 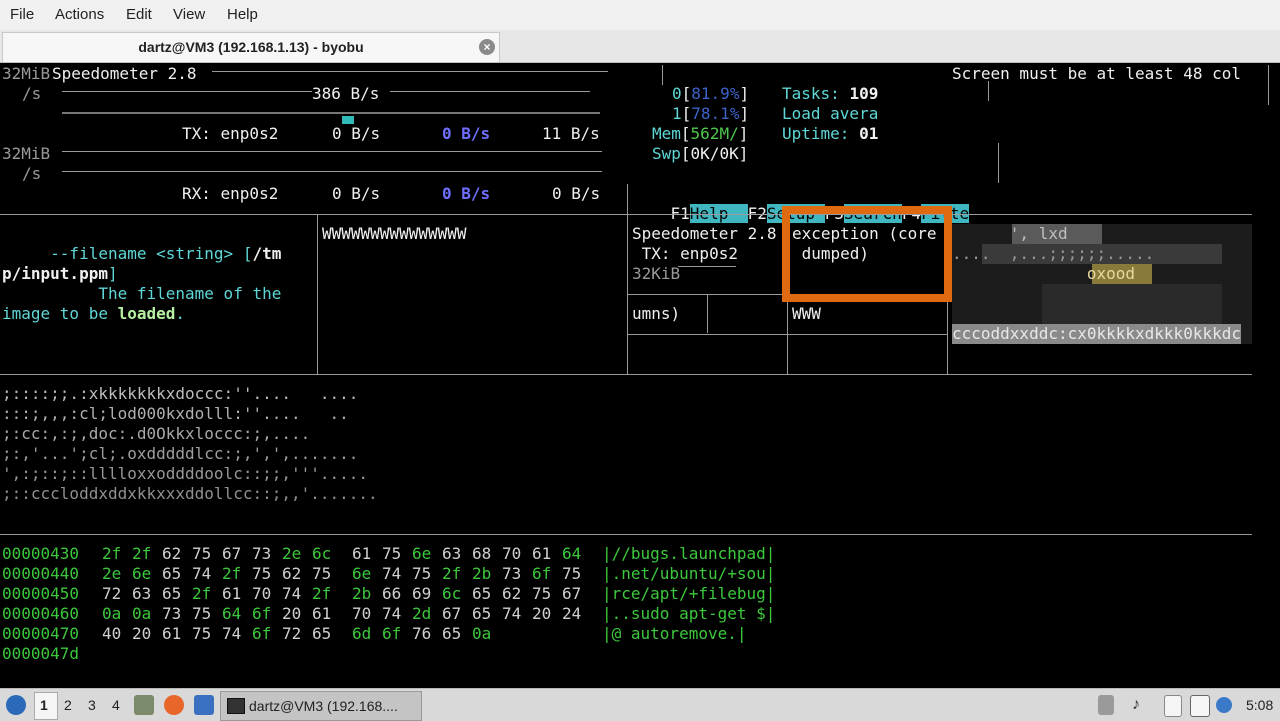 What do you see at coordinates (422, 613) in the screenshot?
I see `hex-byte: 2d` at bounding box center [422, 613].